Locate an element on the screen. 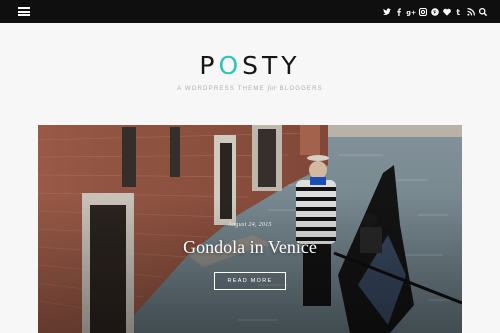 This screenshot has width=500, height=333. site-tagline: A WordPress Theme for Bloggers is located at coordinates (250, 88).